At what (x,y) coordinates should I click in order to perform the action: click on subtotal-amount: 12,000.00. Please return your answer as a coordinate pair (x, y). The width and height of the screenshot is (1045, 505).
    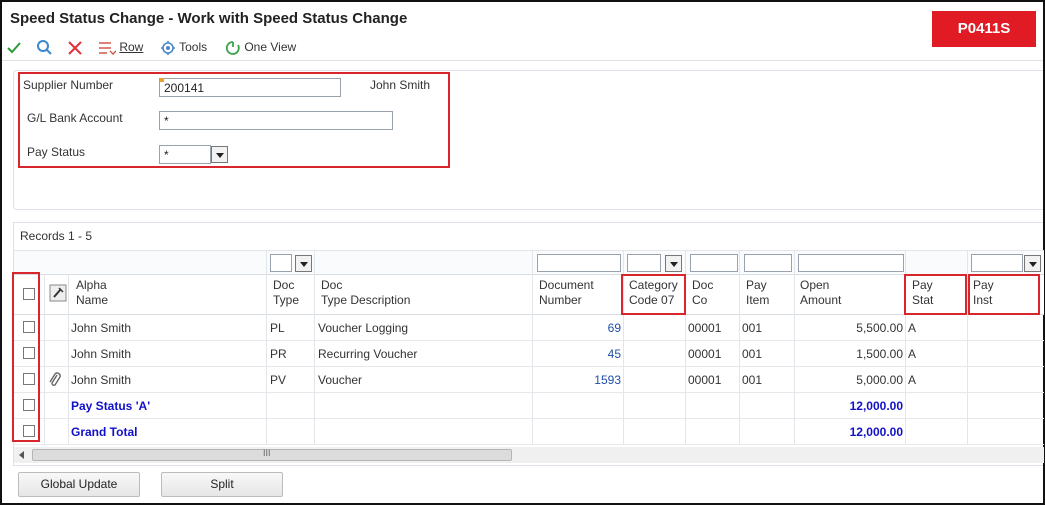
    Looking at the image, I should click on (876, 406).